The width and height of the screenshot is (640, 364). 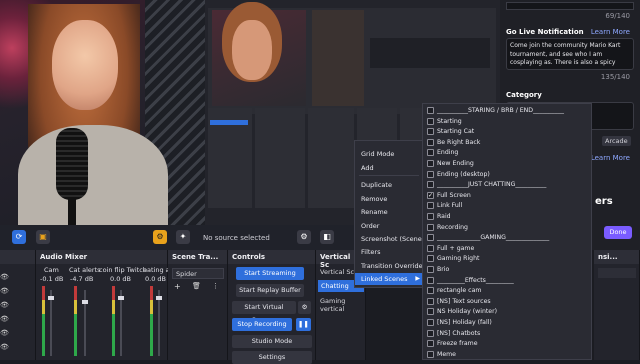 I want to click on menu-item-duplicate: Duplicate, so click(x=389, y=185).